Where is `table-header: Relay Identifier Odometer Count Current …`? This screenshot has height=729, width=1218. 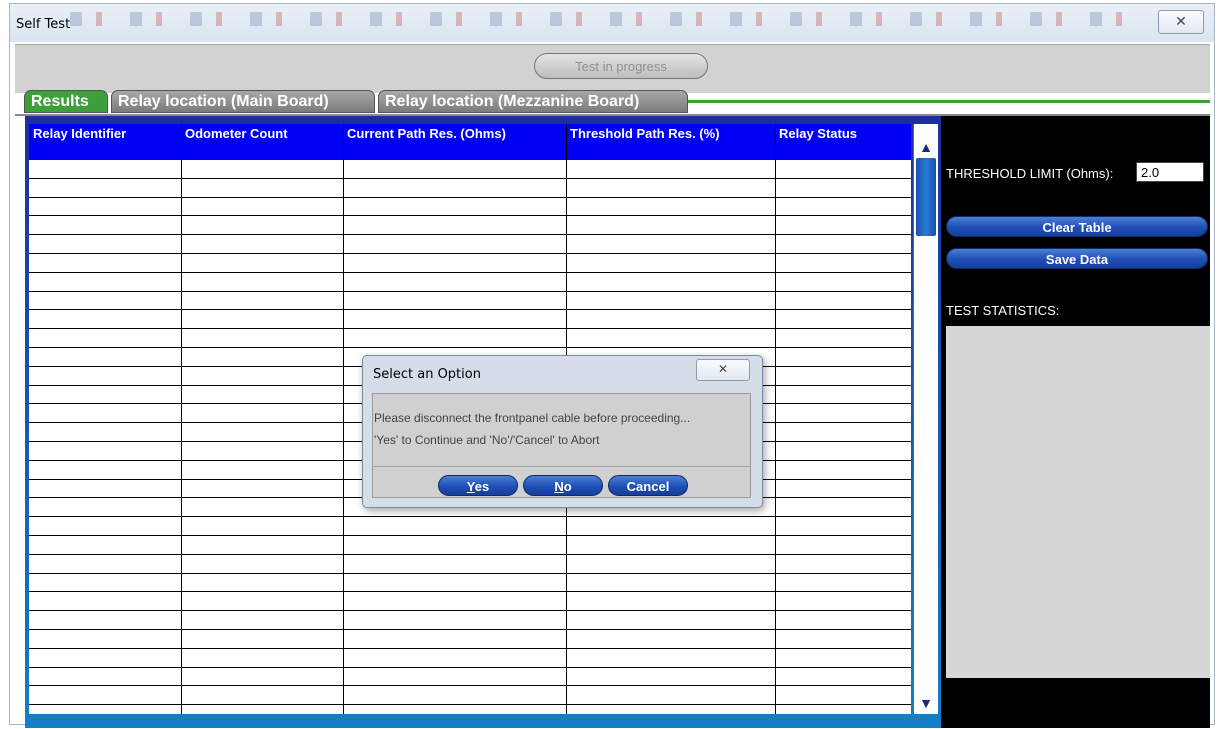 table-header: Relay Identifier Odometer Count Current … is located at coordinates (470, 142).